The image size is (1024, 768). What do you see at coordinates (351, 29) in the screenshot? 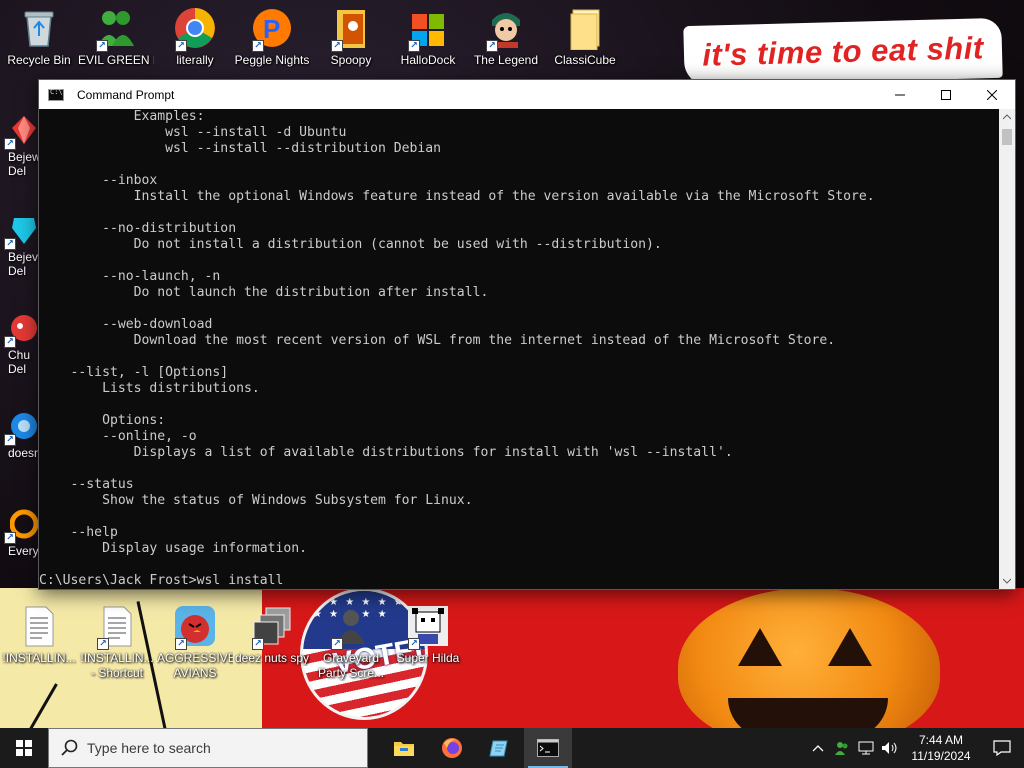
I see `spoopy-folder-icon: ↗` at bounding box center [351, 29].